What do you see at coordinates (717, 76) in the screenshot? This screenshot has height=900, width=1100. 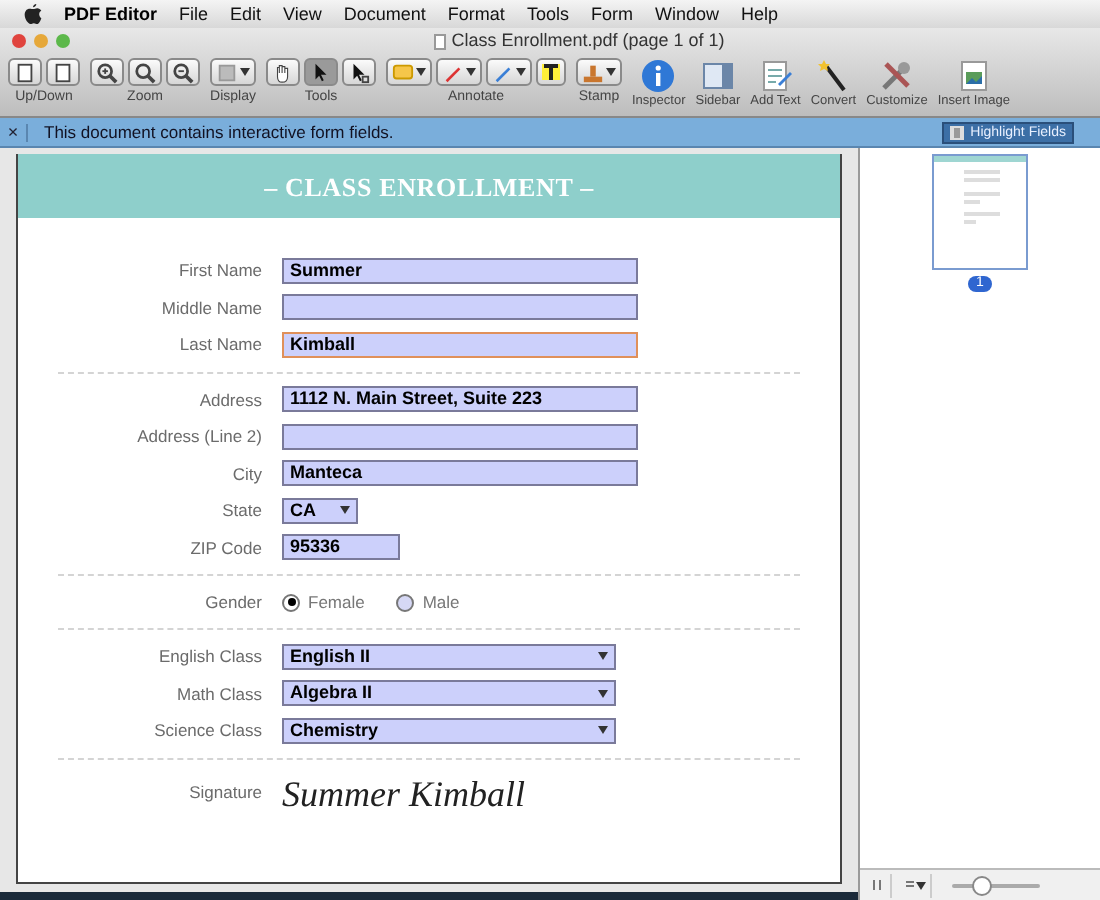 I see `sidebar-icon` at bounding box center [717, 76].